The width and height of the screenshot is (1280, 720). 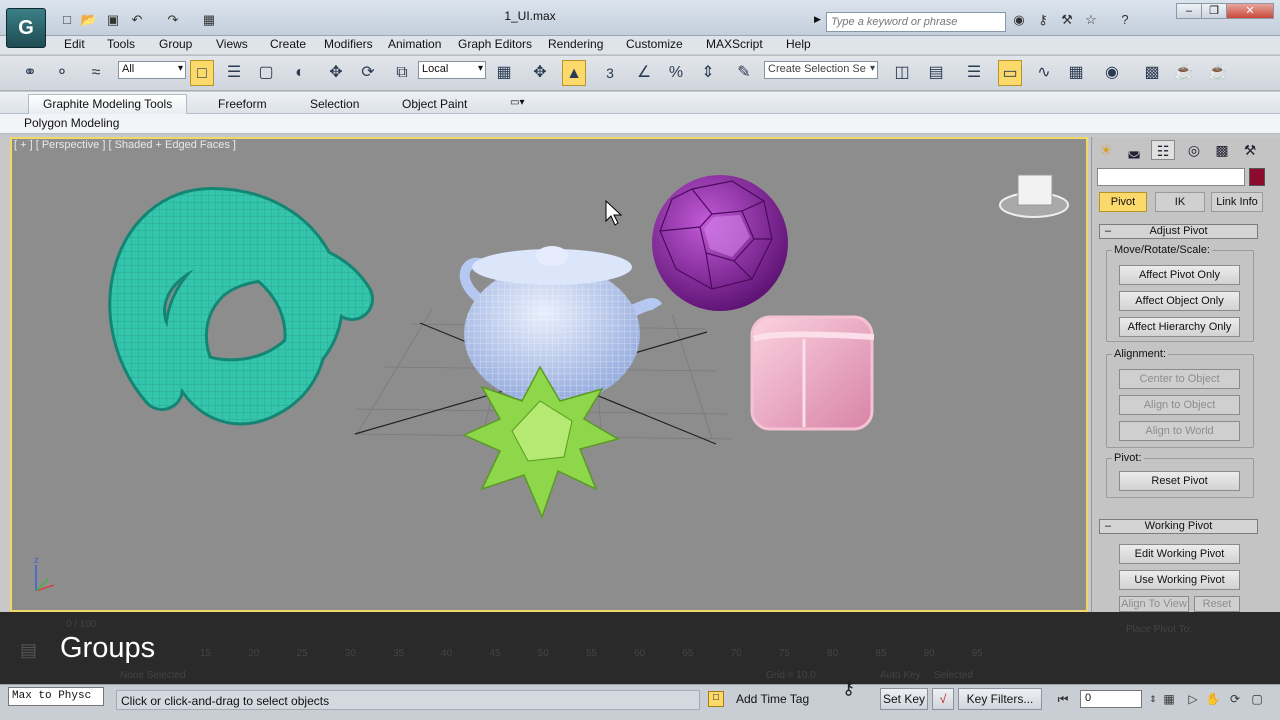 What do you see at coordinates (1019, 20) in the screenshot?
I see `binoculars-icon: ◉` at bounding box center [1019, 20].